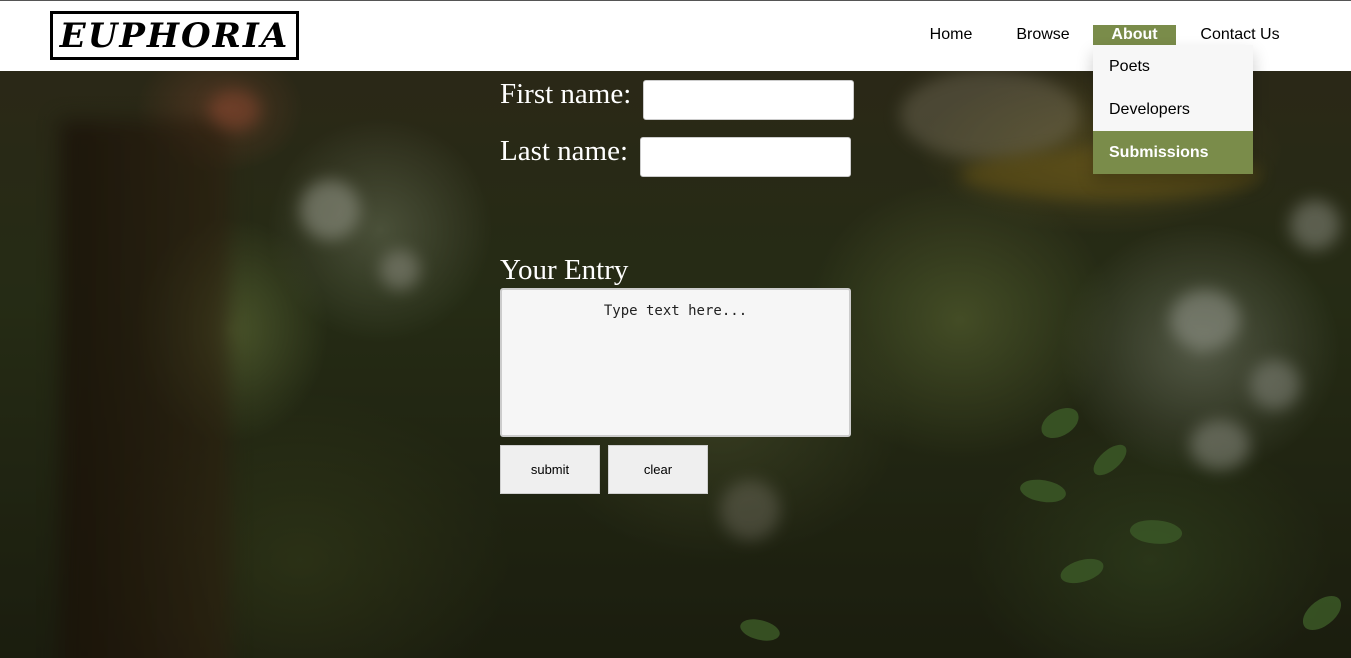 Image resolution: width=1351 pixels, height=658 pixels. What do you see at coordinates (951, 35) in the screenshot?
I see `nav-home: Home` at bounding box center [951, 35].